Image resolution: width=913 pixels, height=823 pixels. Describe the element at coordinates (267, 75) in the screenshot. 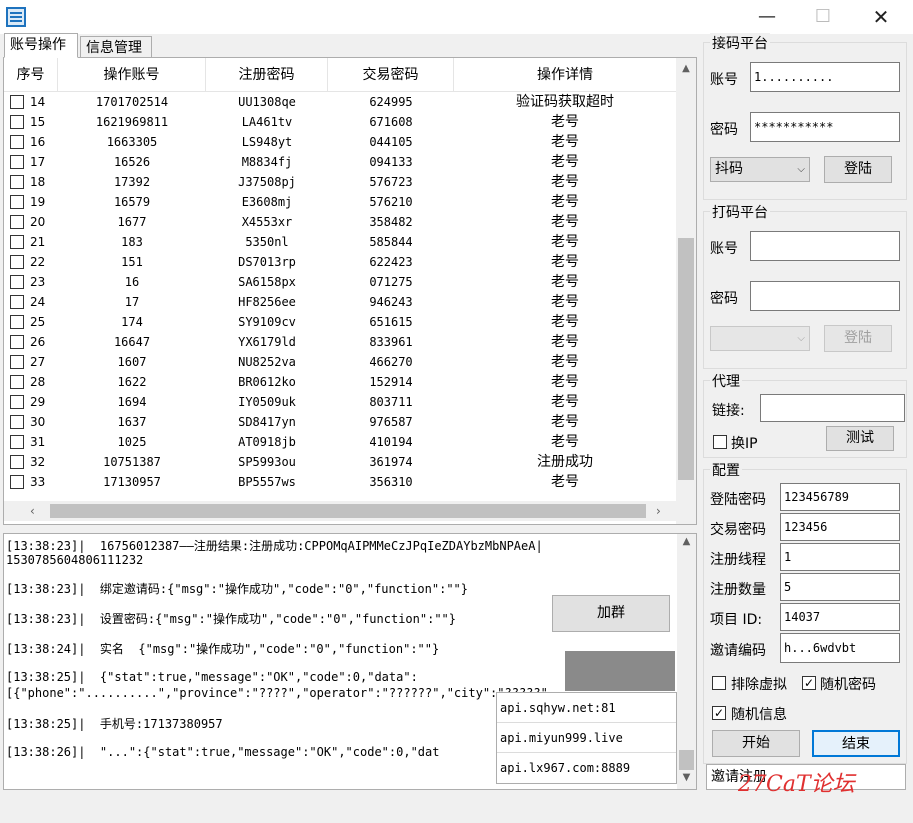

I see `header-reg-password: 注册密码` at that location.